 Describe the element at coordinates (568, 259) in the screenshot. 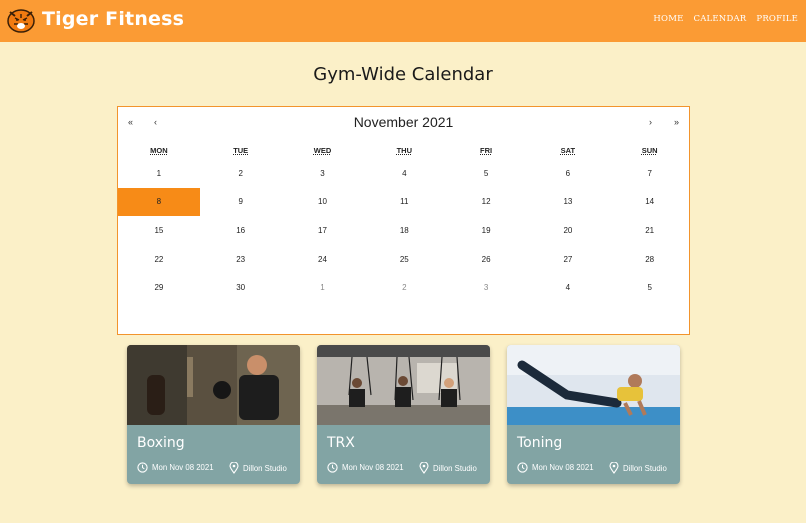

I see `calendar-day: 27` at that location.